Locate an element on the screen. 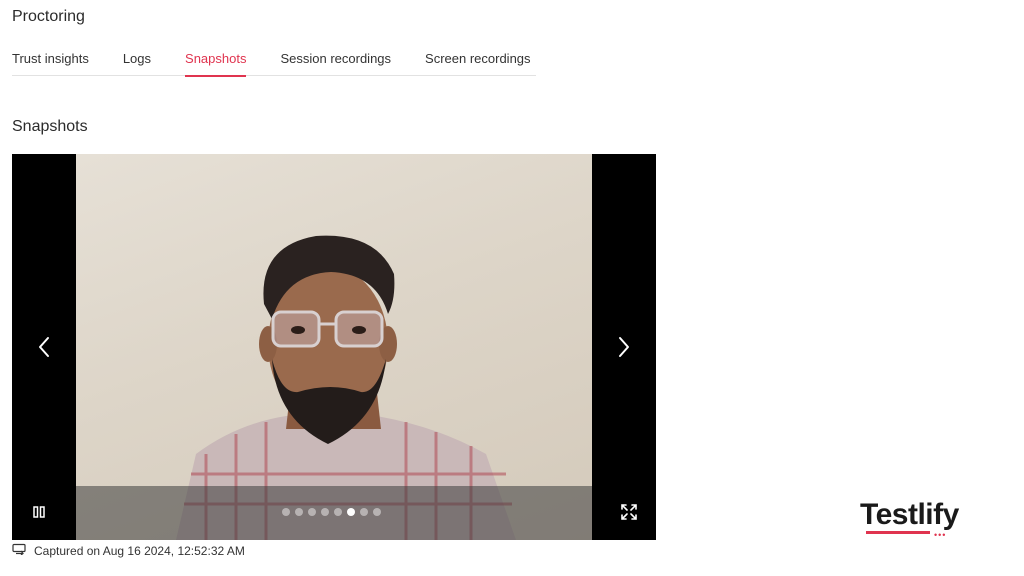  camera-capture-icon is located at coordinates (19, 550).